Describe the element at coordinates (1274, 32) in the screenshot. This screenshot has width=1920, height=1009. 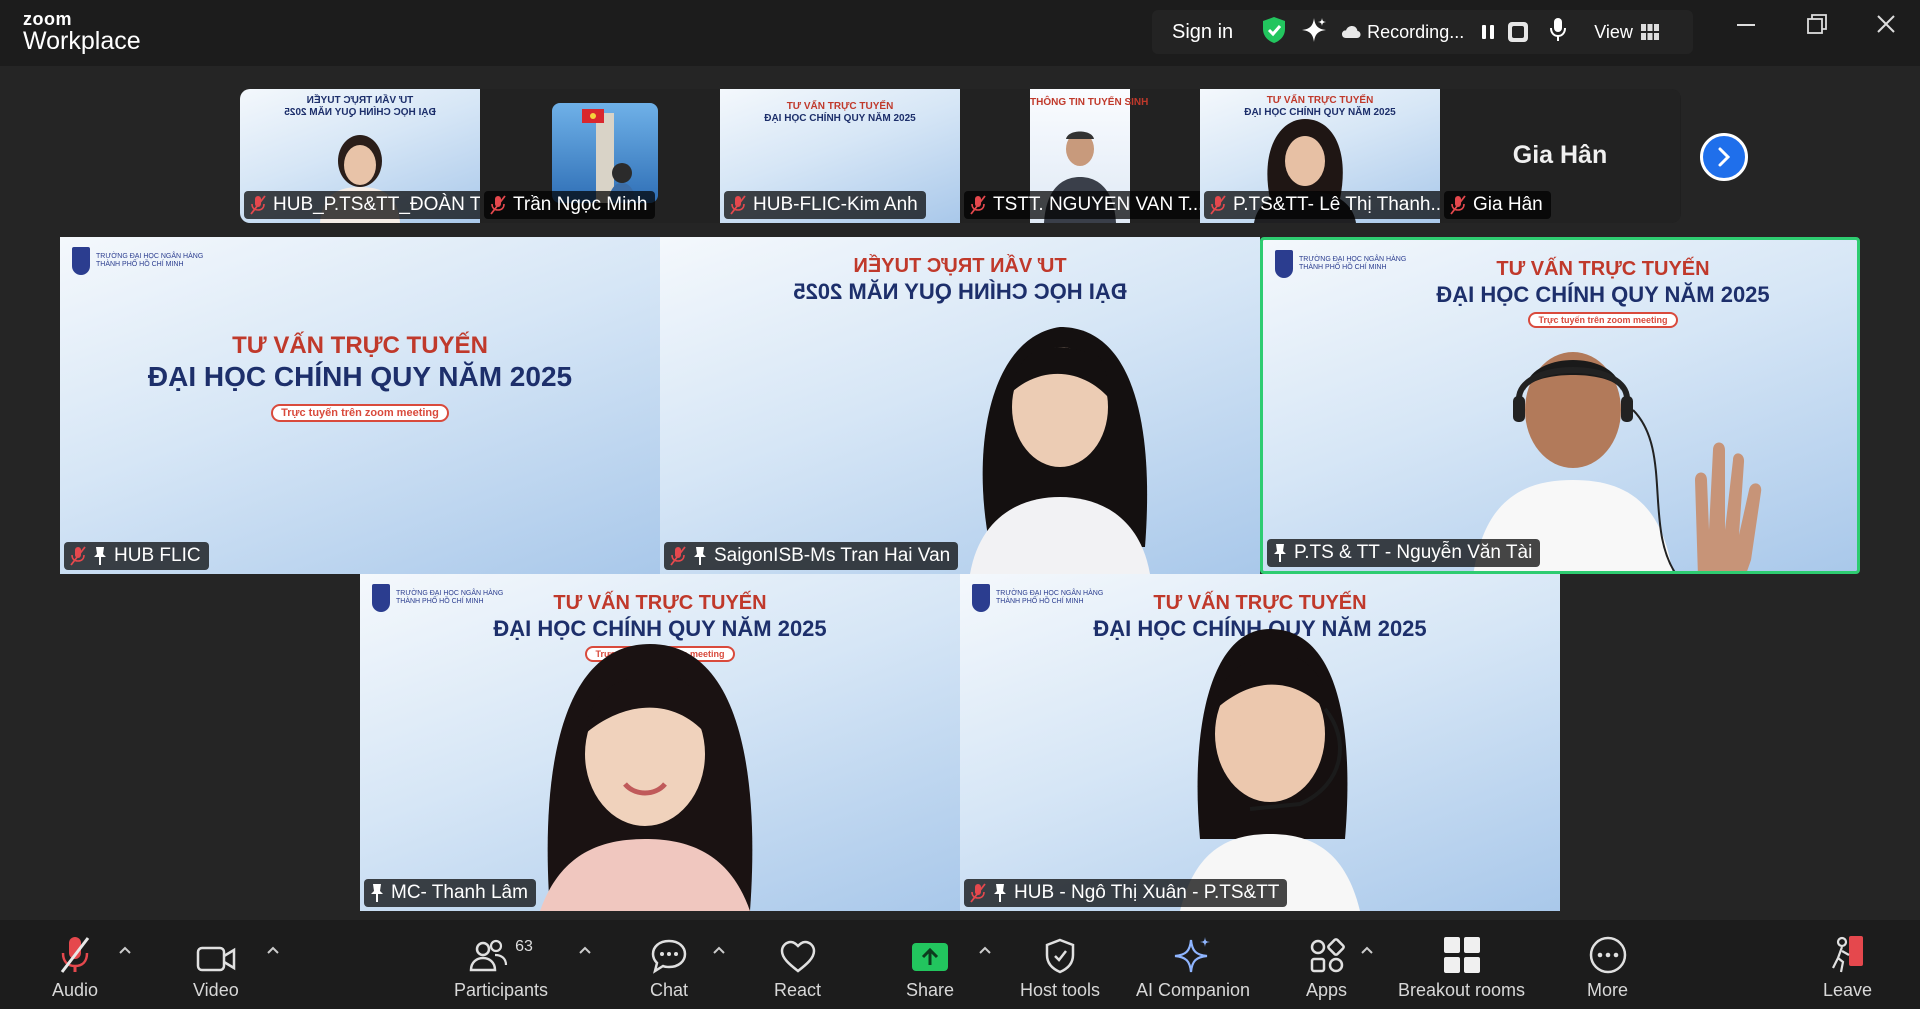
I see `security-shield-icon` at that location.